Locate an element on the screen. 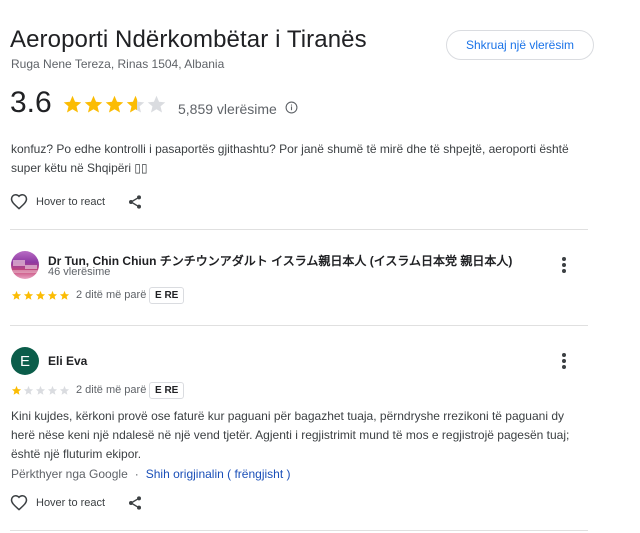 This screenshot has height=533, width=640. avatar: E is located at coordinates (25, 361).